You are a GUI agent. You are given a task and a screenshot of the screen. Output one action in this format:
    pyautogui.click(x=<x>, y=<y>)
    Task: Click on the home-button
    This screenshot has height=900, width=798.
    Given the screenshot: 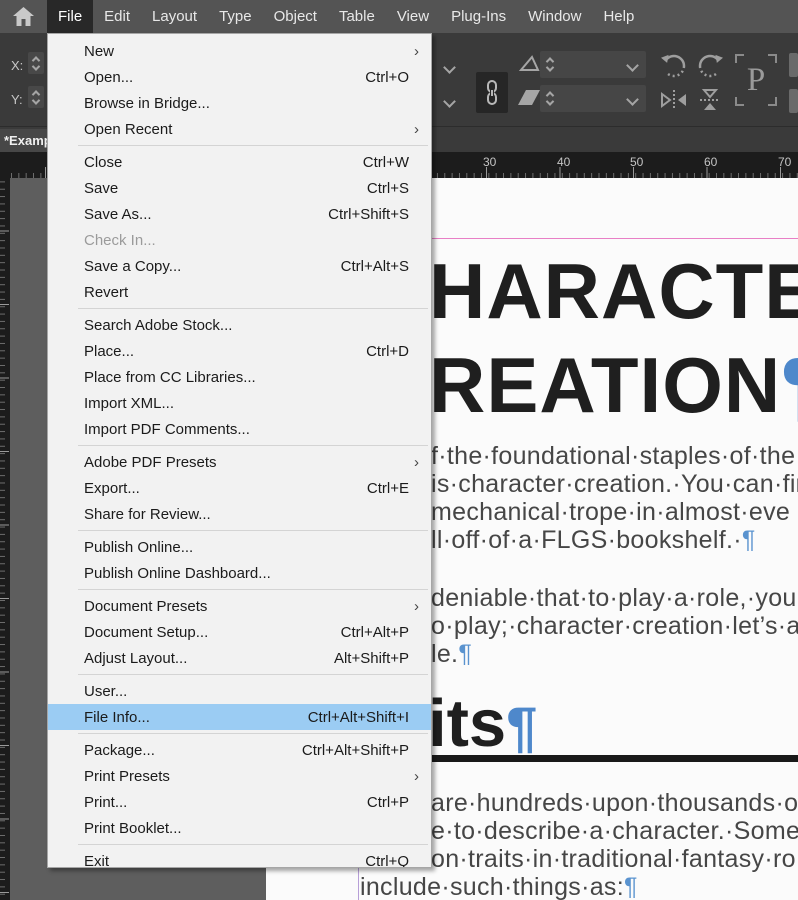 What is the action you would take?
    pyautogui.click(x=23, y=16)
    